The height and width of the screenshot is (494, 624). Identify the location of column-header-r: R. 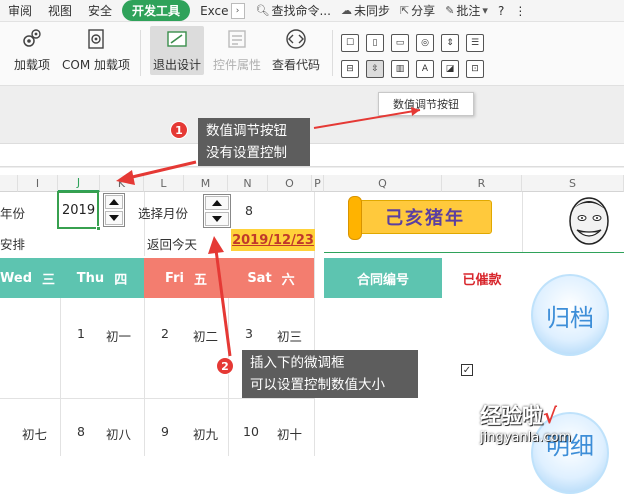
(482, 183).